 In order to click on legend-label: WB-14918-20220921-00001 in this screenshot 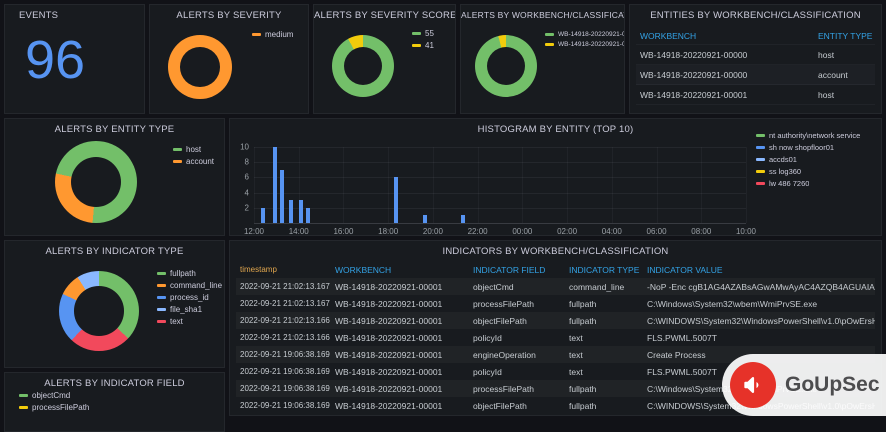, I will do `click(591, 44)`.